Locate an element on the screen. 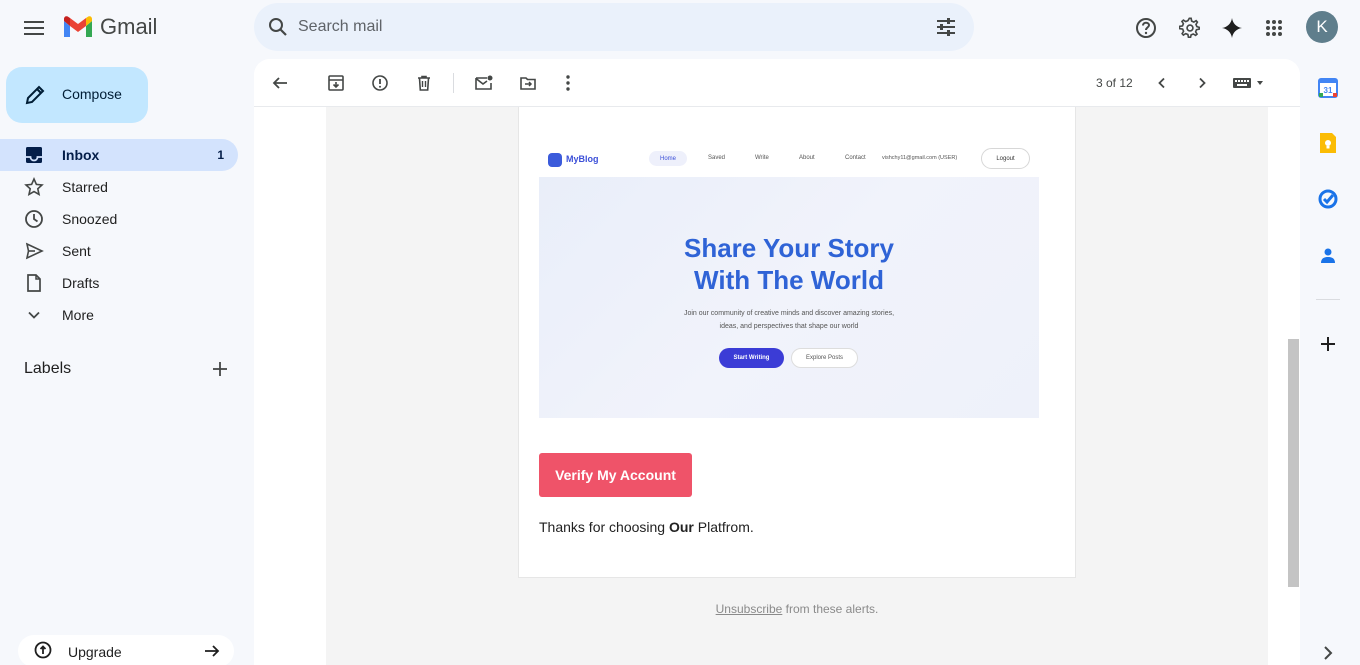 The height and width of the screenshot is (665, 1360). gmail-logo: Gmail is located at coordinates (109, 27).